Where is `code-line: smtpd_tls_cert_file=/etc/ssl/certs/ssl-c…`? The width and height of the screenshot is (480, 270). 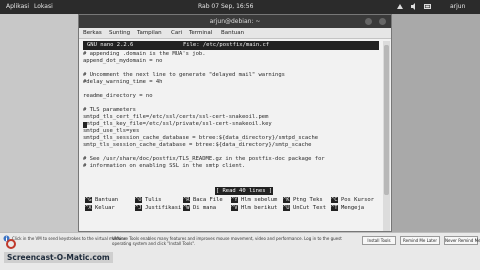 code-line: smtpd_tls_cert_file=/etc/ssl/certs/ssl-c… is located at coordinates (176, 117).